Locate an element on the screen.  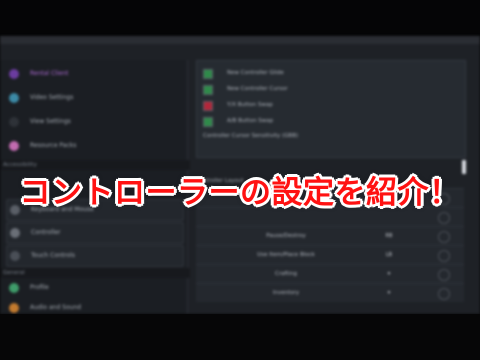
pack-icon is located at coordinates (14, 146).